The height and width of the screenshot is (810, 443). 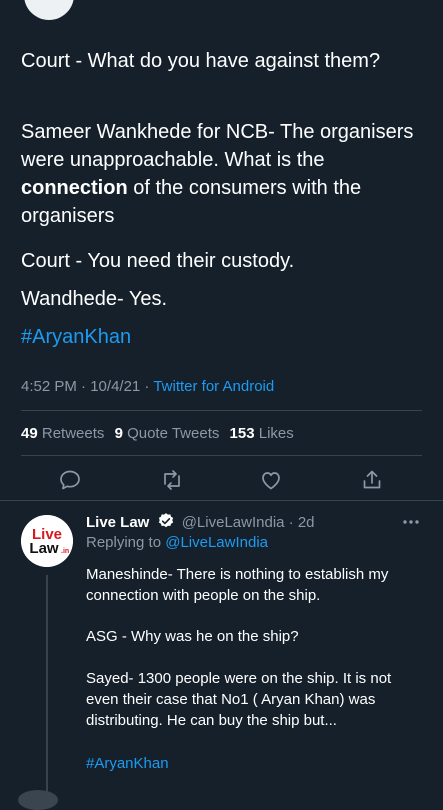 What do you see at coordinates (216, 542) in the screenshot?
I see `replying-to-handle-link: @LiveLawIndia` at bounding box center [216, 542].